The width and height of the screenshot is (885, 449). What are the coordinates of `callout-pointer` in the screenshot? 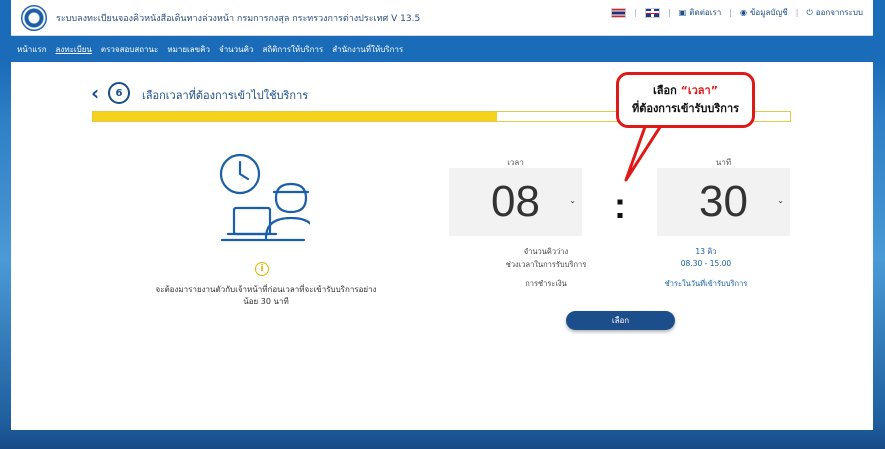 It's located at (644, 152).